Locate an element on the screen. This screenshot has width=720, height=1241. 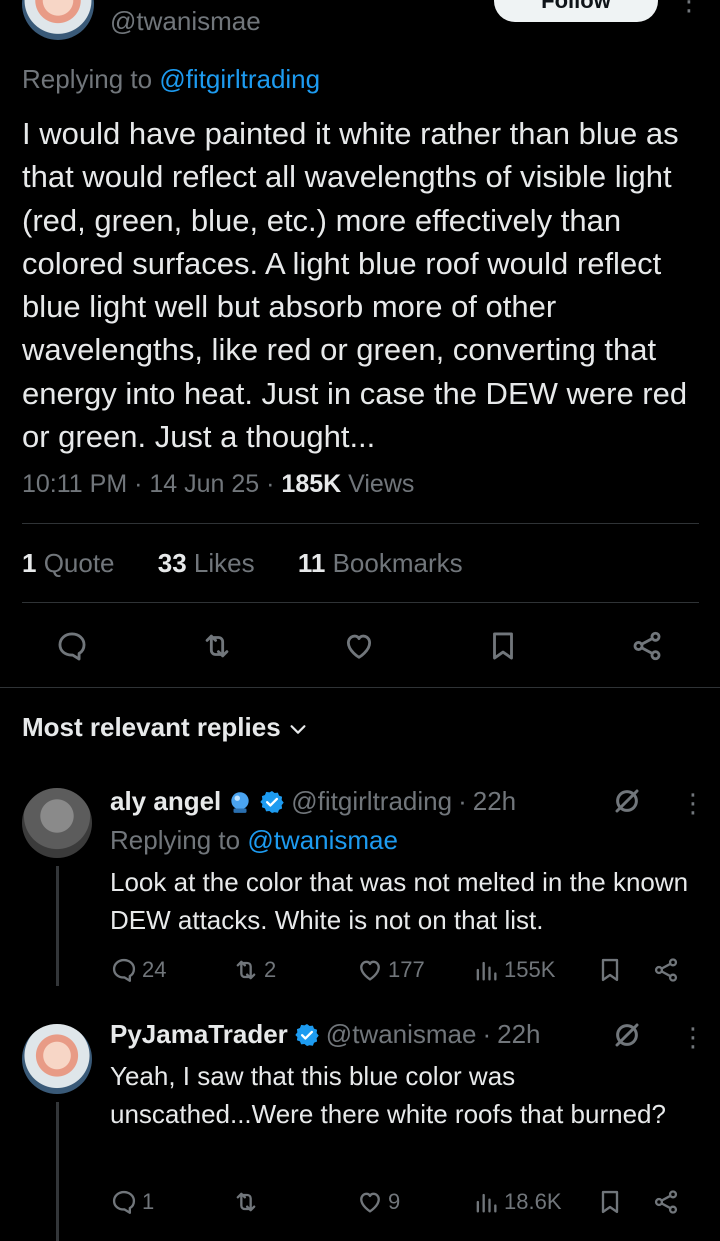
retweet-button is located at coordinates (248, 1202).